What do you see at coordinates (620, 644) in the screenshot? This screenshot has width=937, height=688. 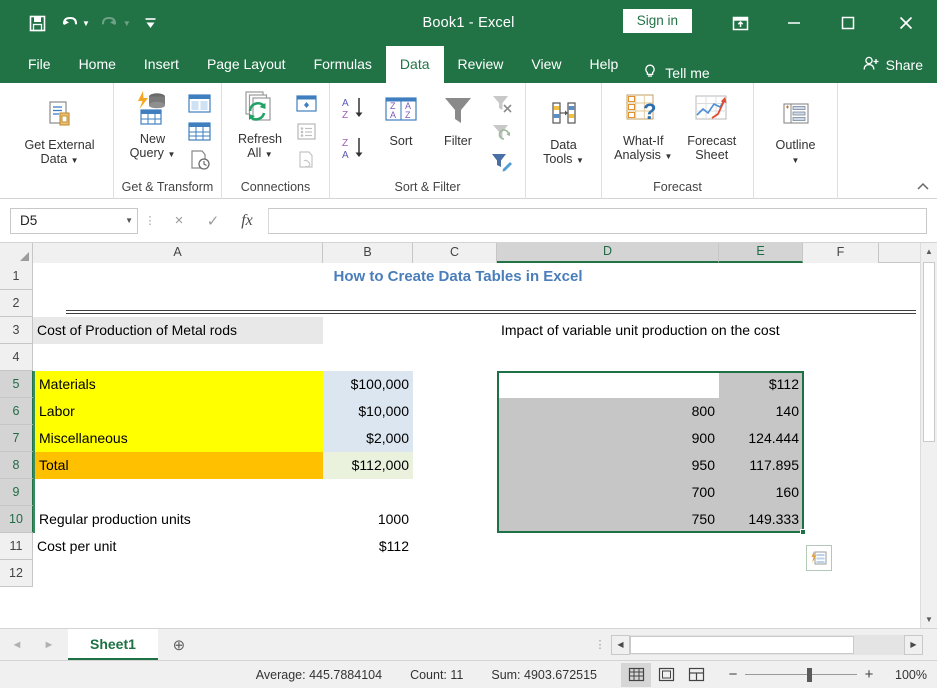 I see `scroll-left-icon: ◀` at bounding box center [620, 644].